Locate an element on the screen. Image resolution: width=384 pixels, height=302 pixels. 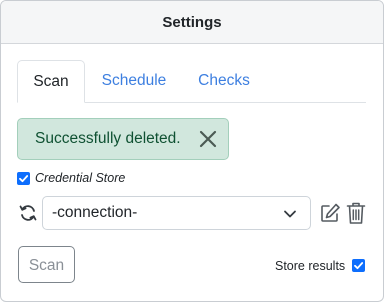
alert-message: Successfully deleted. is located at coordinates (108, 138).